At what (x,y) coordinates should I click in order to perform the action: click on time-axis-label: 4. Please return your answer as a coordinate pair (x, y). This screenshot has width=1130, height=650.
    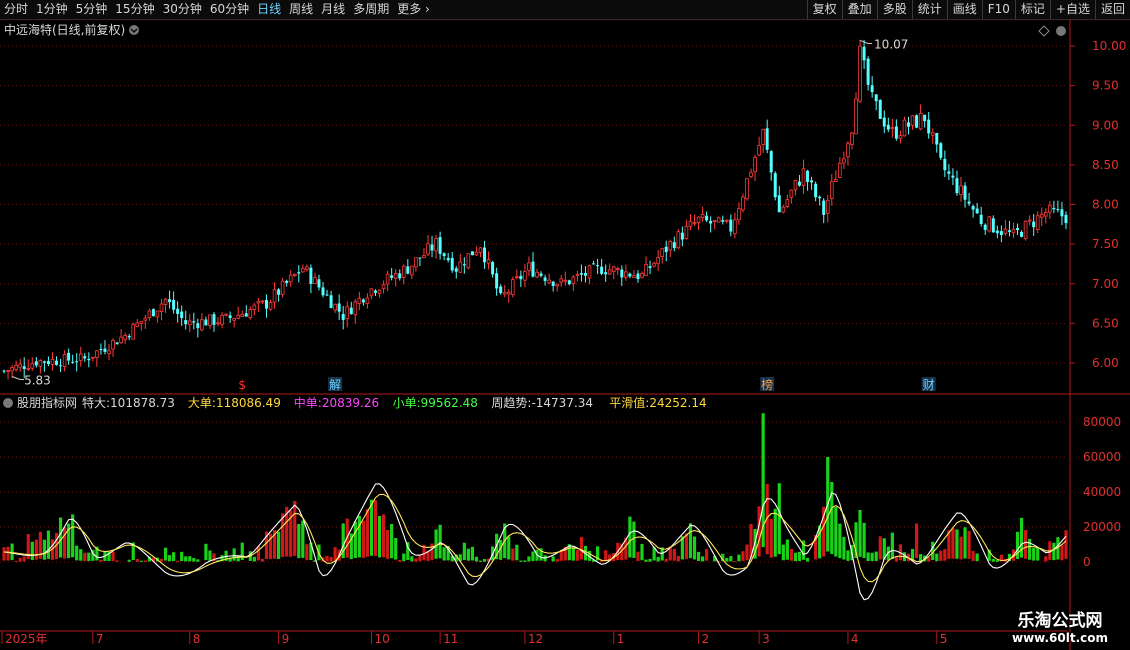
    Looking at the image, I should click on (855, 639).